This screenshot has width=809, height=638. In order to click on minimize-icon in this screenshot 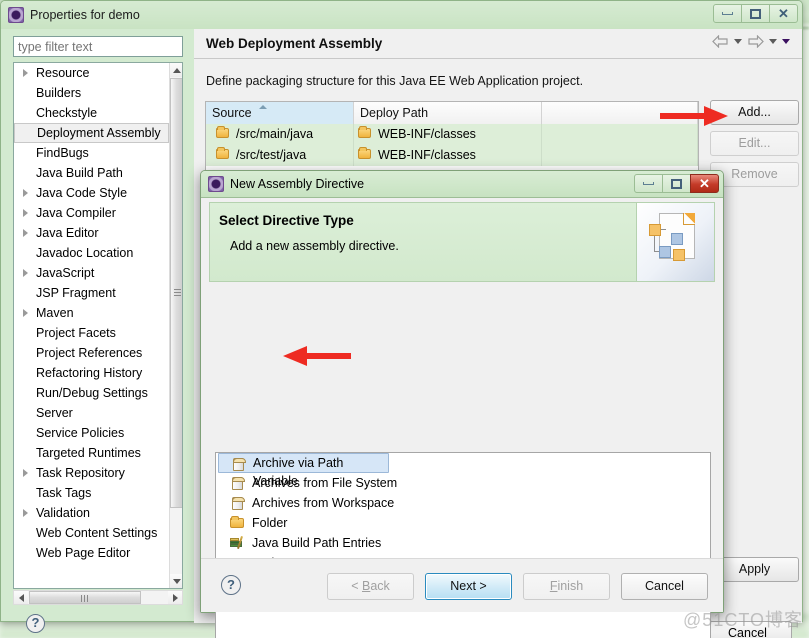, I will do `click(648, 183)`.